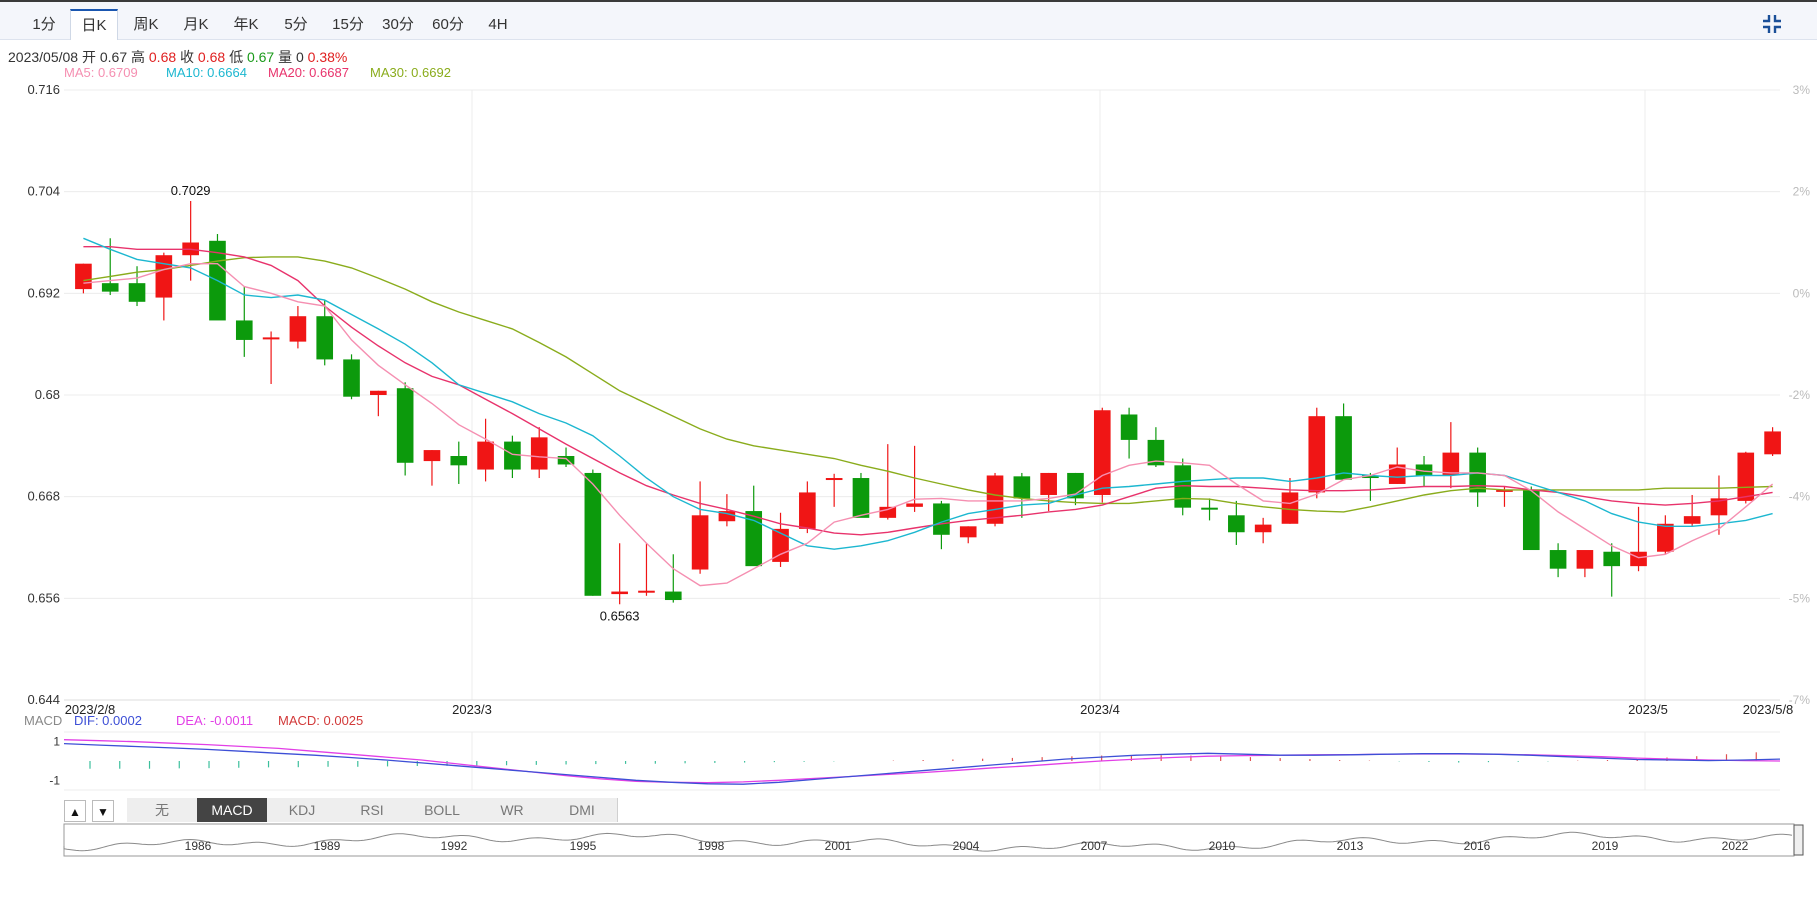 Image resolution: width=1817 pixels, height=897 pixels. I want to click on indicator-tab-wr: WR, so click(512, 810).